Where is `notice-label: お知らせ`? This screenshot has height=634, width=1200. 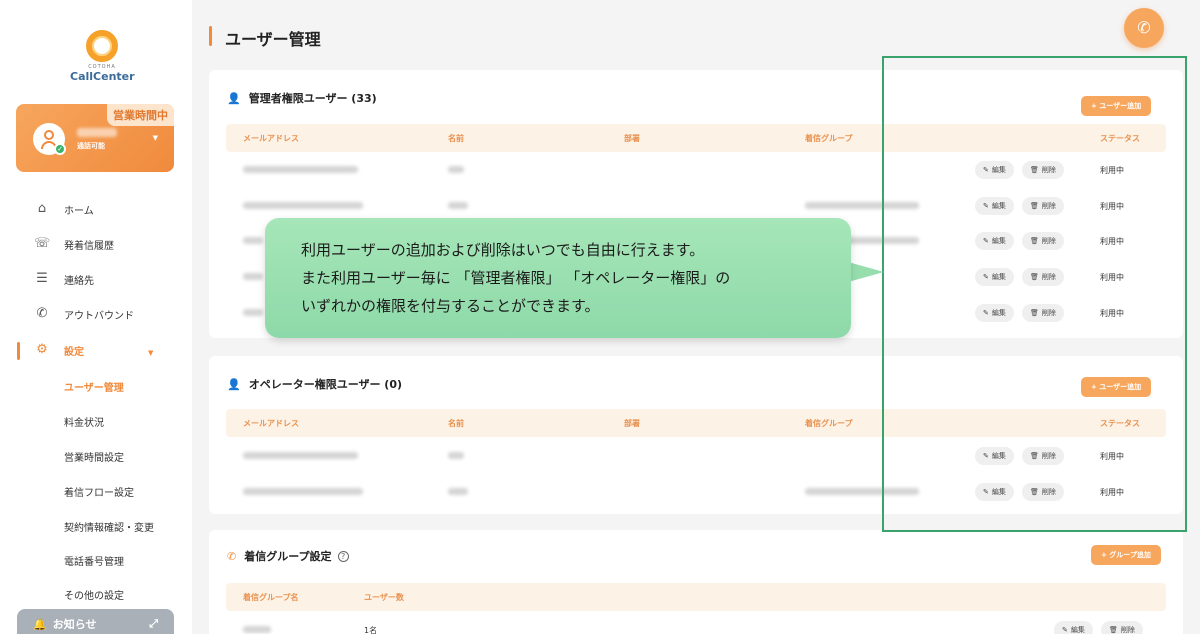
notice-label: お知らせ is located at coordinates (74, 624).